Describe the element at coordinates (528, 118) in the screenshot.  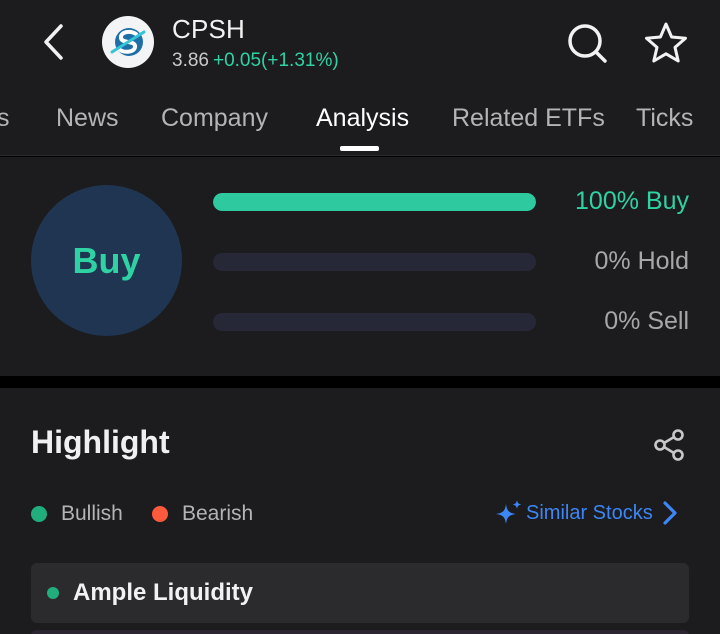
I see `tab-related-etfs: Related ETFs` at that location.